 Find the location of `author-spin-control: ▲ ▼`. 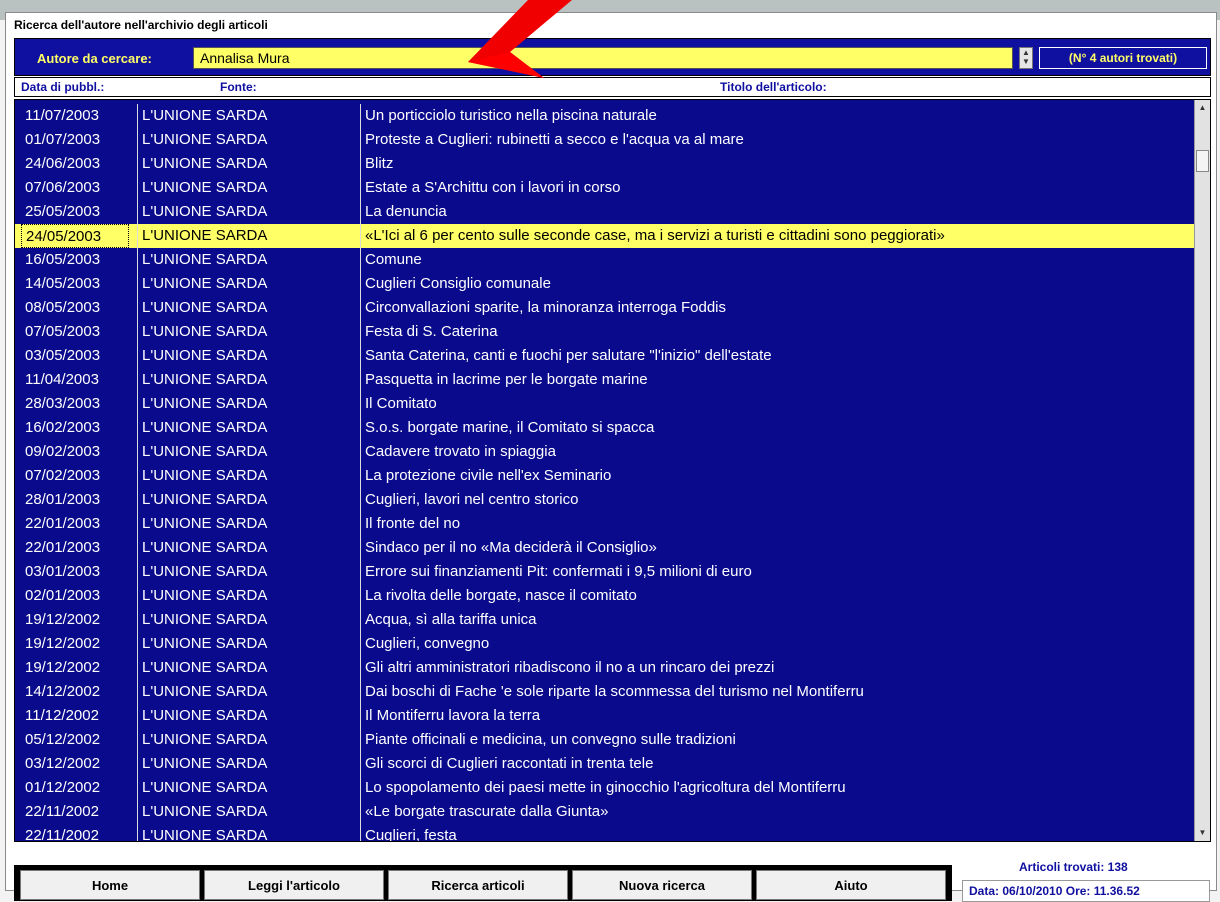

author-spin-control: ▲ ▼ is located at coordinates (1026, 58).